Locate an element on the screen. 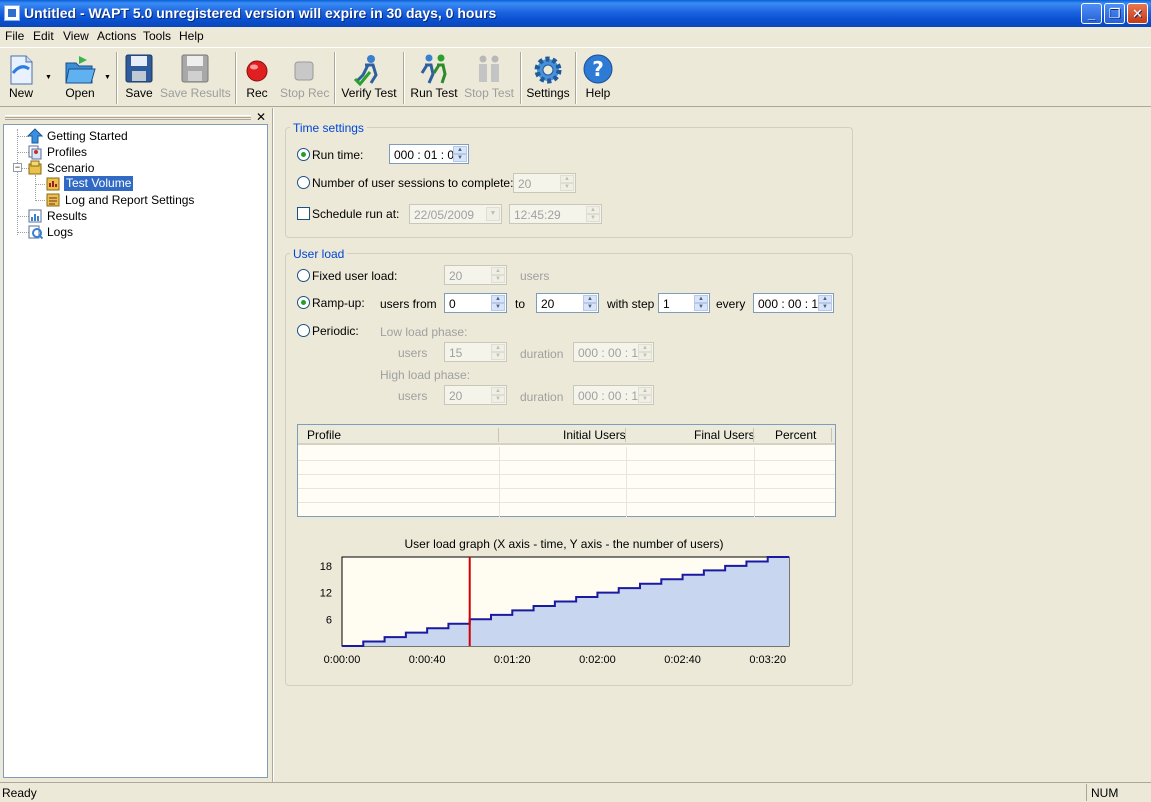 The image size is (1151, 802). sessions-radio is located at coordinates (303, 182).